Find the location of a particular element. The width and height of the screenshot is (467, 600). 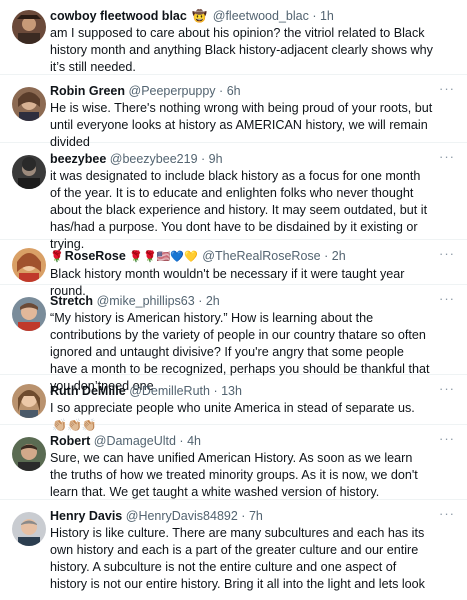

timestamp: 6h is located at coordinates (234, 91).